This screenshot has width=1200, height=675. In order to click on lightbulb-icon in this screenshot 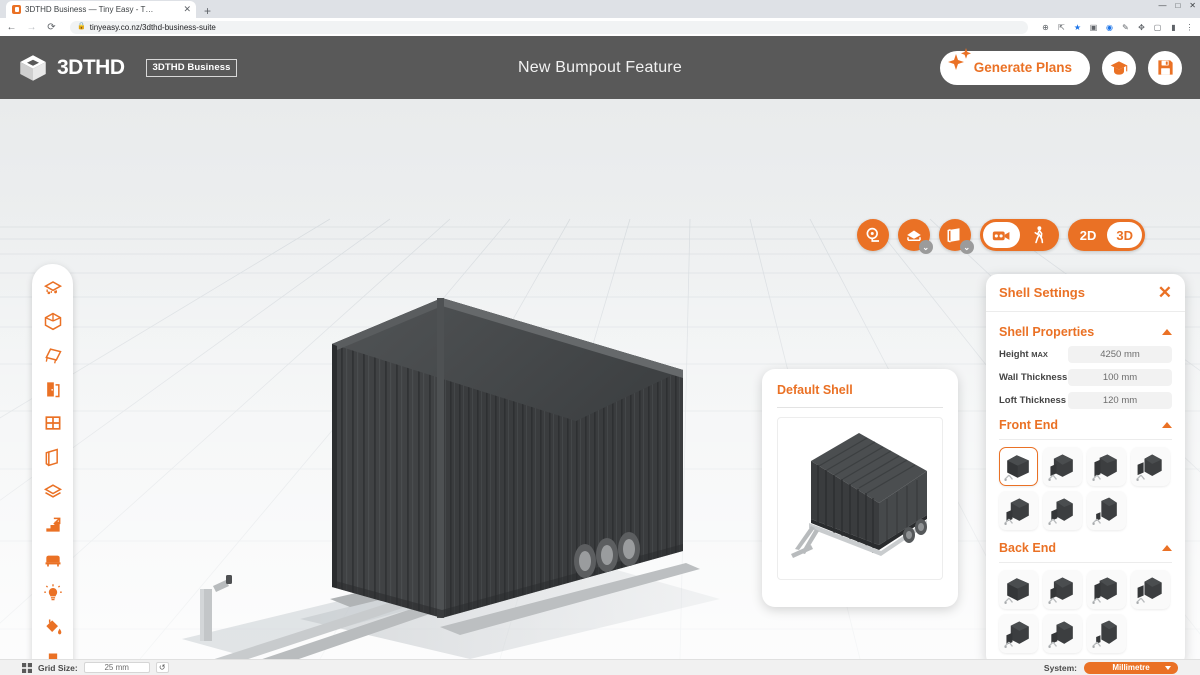, I will do `click(52, 591)`.